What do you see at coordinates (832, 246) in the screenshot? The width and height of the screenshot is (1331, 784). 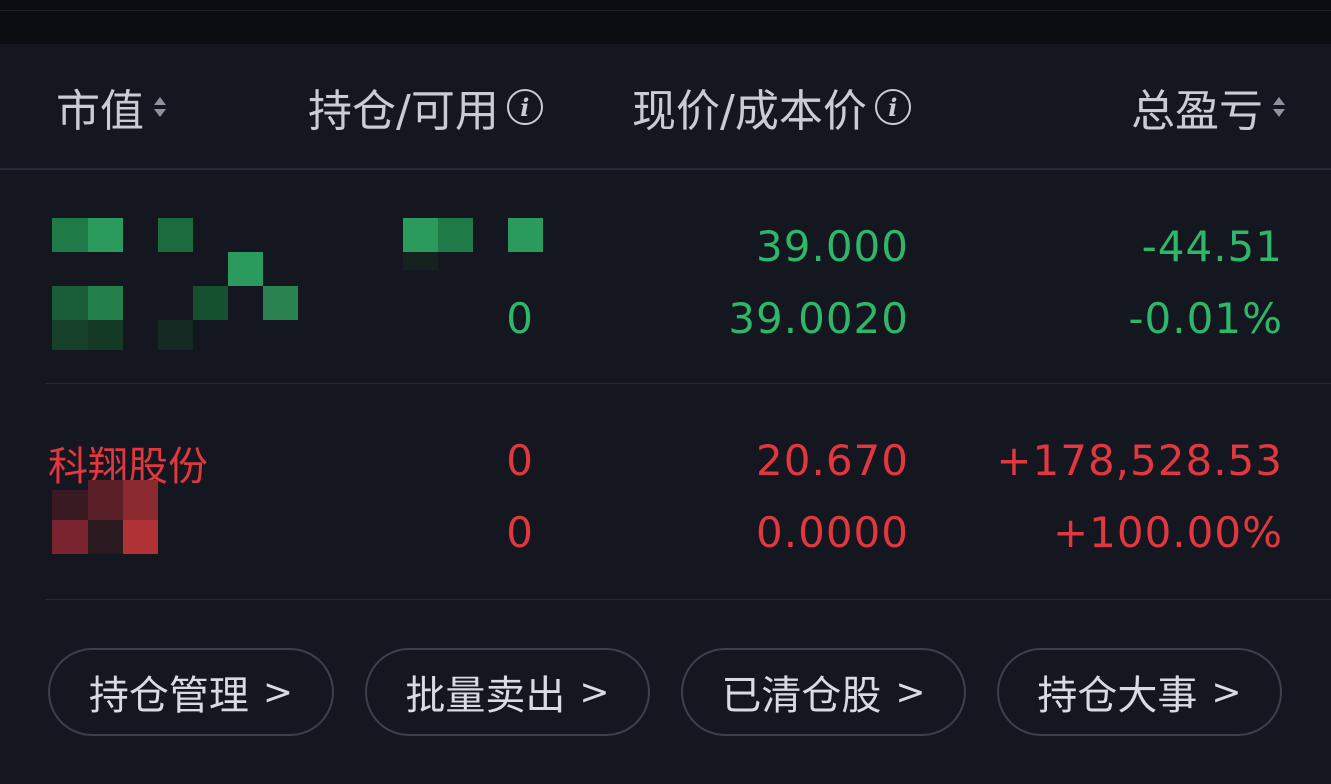 I see `current-price: 39.000` at bounding box center [832, 246].